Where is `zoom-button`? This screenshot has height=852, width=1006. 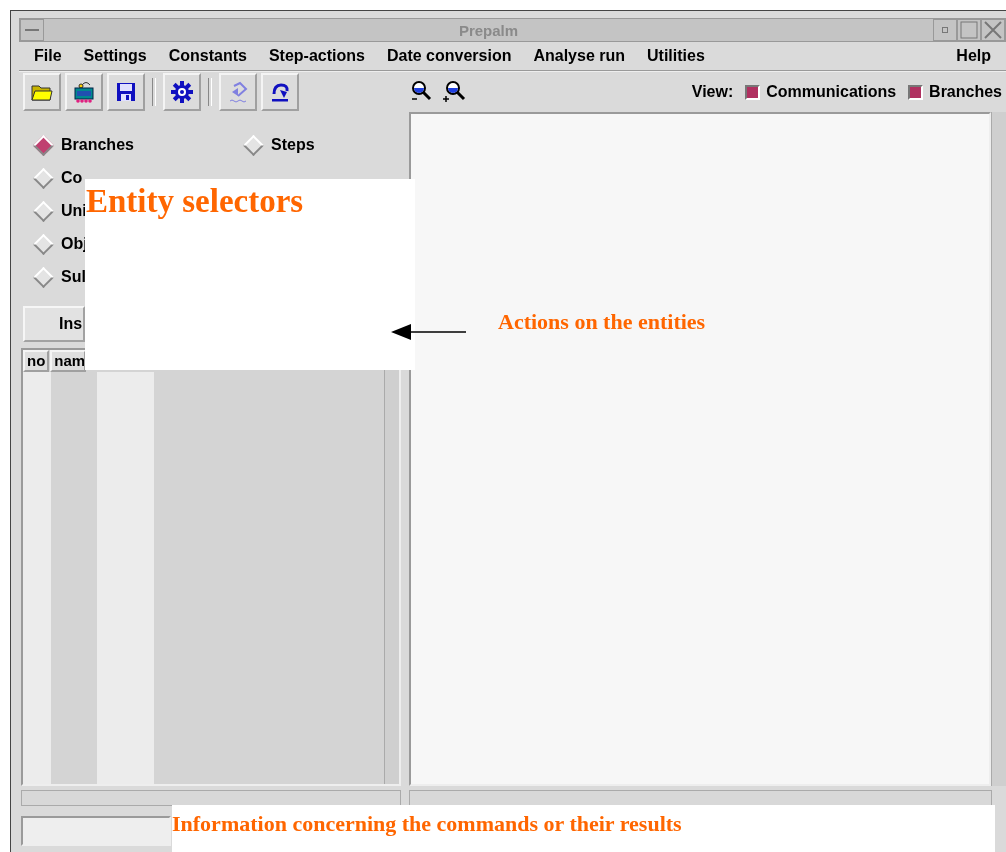 zoom-button is located at coordinates (454, 92).